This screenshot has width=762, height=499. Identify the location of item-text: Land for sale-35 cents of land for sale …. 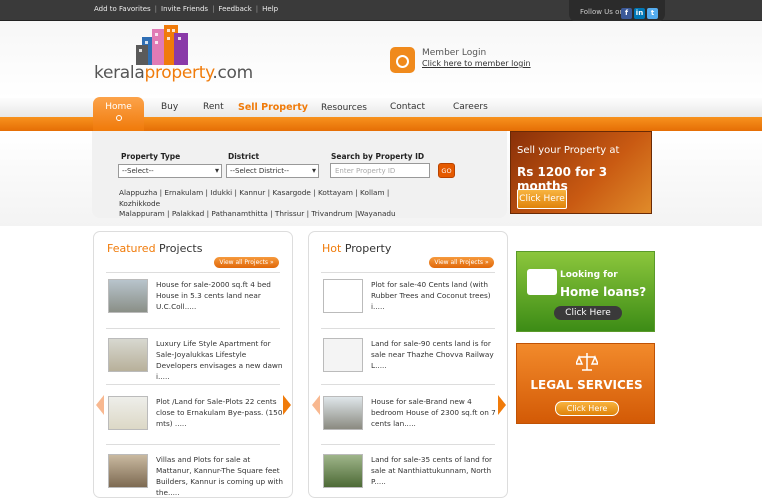
(432, 470).